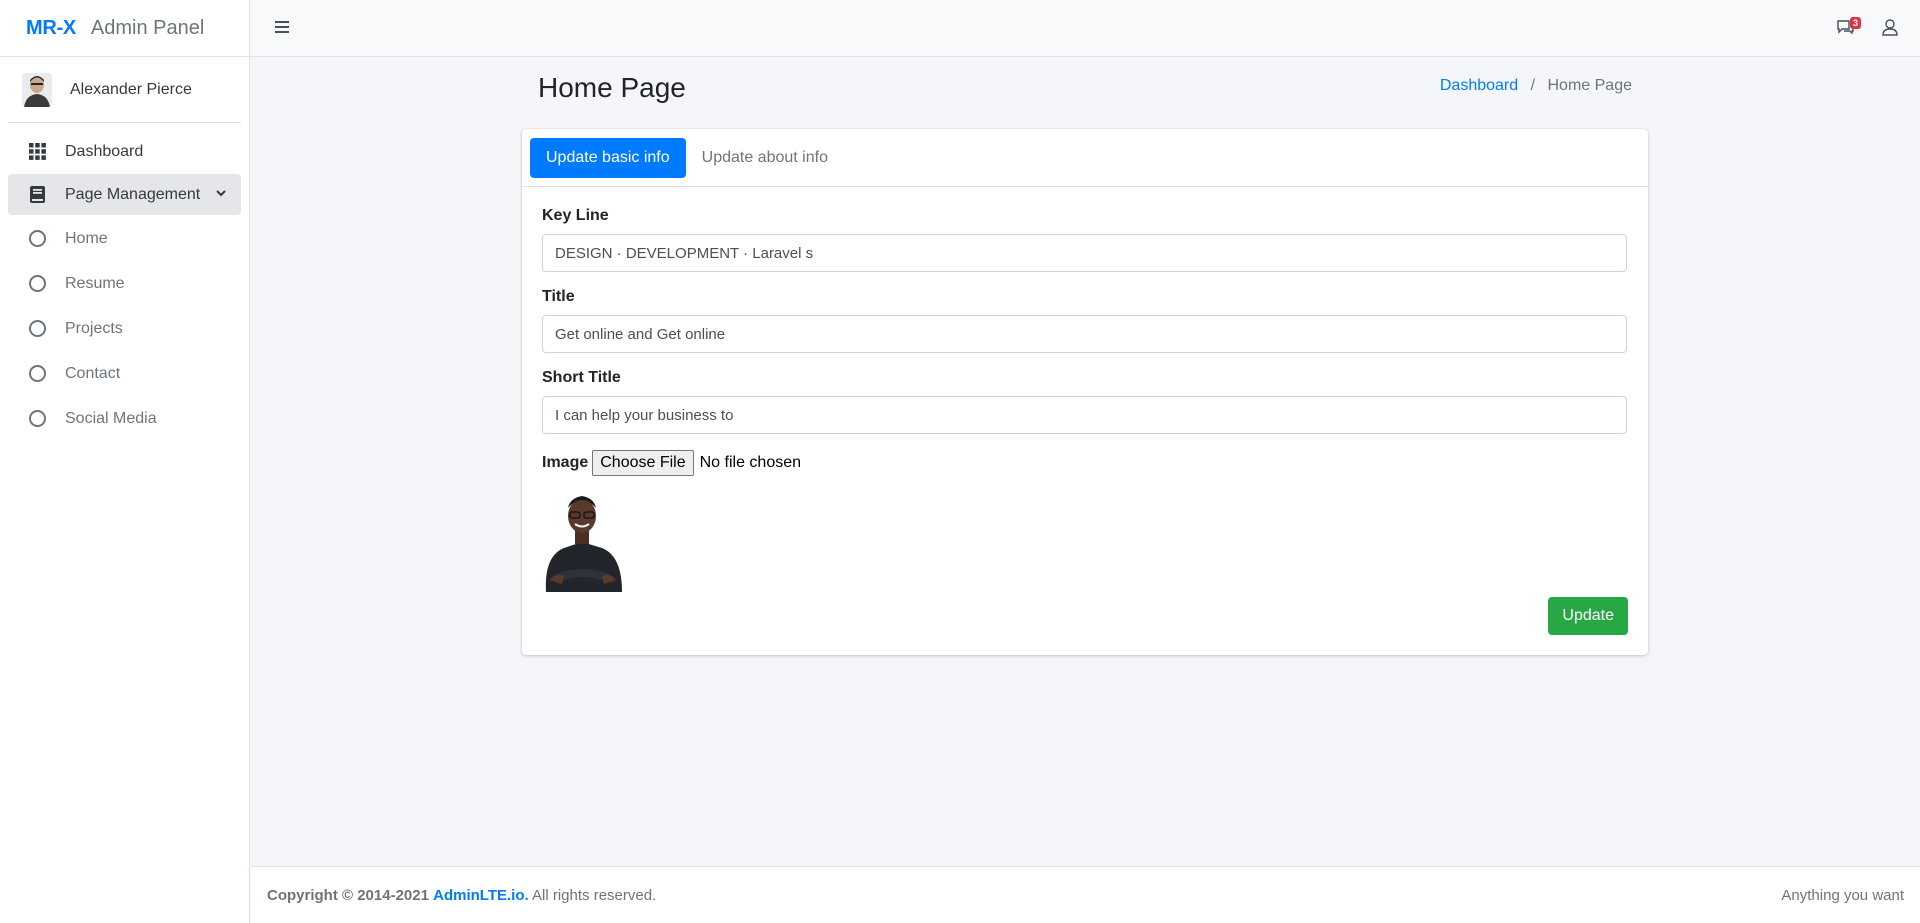  Describe the element at coordinates (147, 28) in the screenshot. I see `brand-text: Admin Panel` at that location.